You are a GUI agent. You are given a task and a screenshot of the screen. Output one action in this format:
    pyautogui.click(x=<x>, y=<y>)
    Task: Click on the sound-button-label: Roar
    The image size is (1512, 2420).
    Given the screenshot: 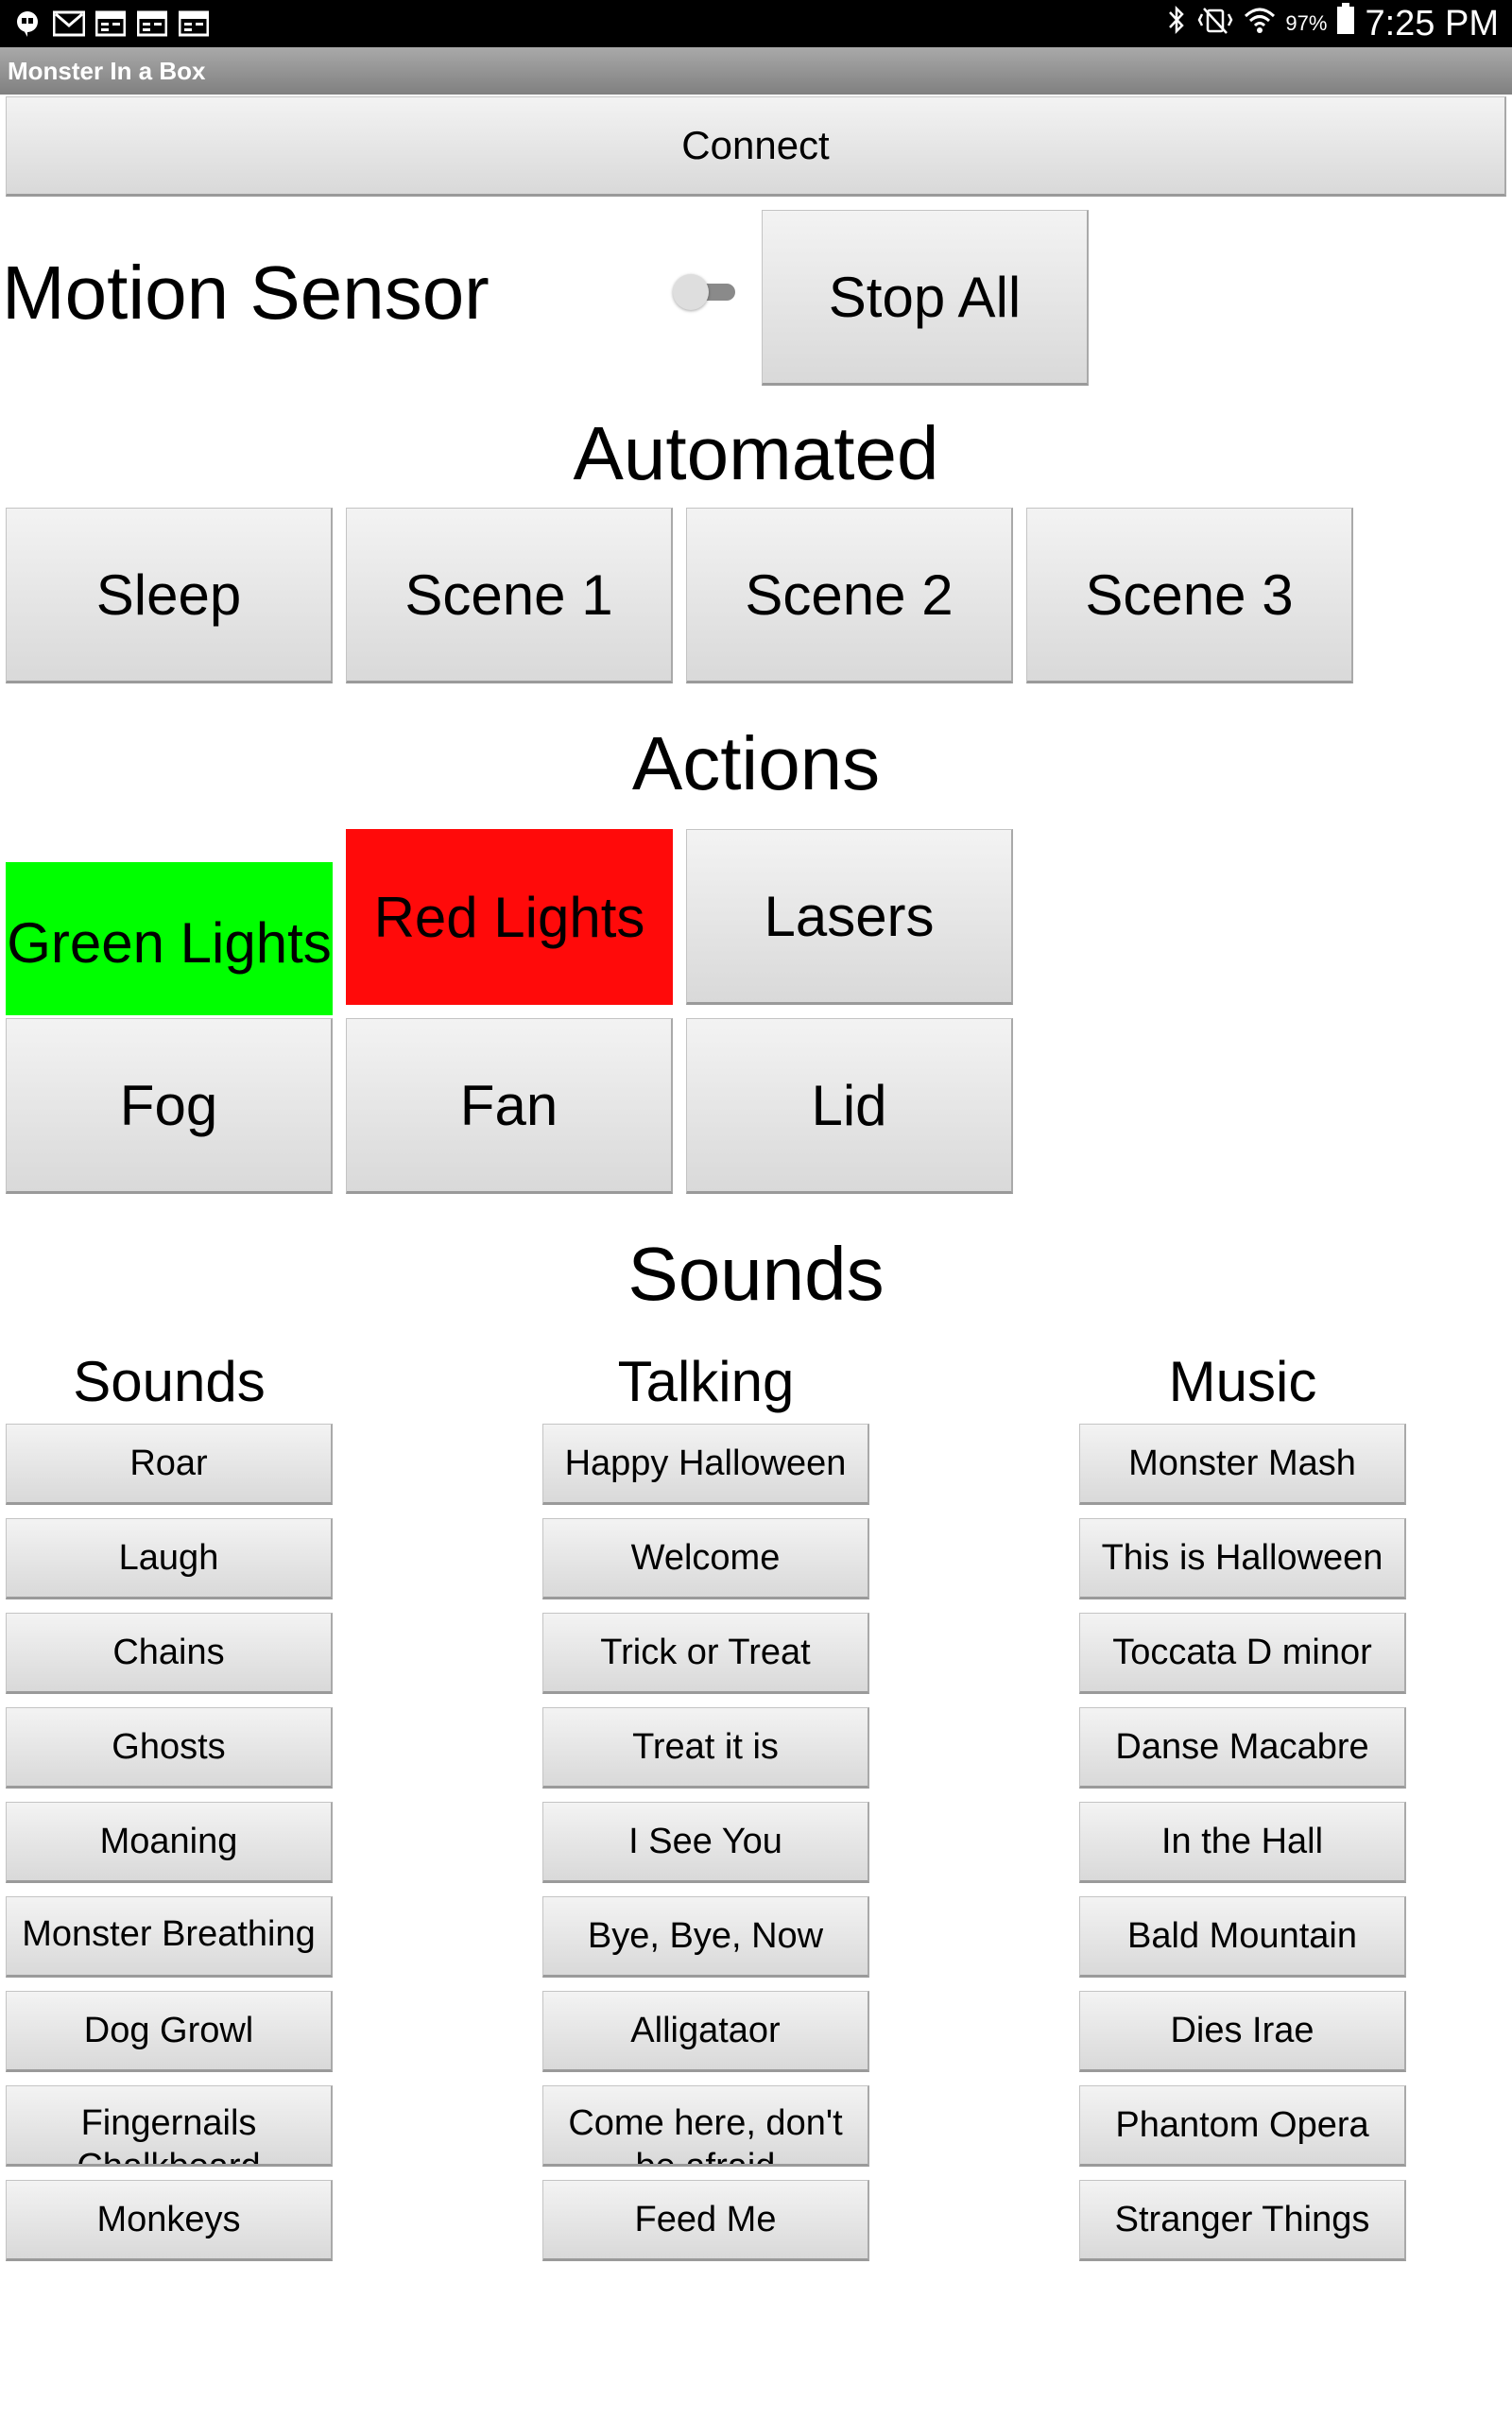 What is the action you would take?
    pyautogui.click(x=168, y=1463)
    